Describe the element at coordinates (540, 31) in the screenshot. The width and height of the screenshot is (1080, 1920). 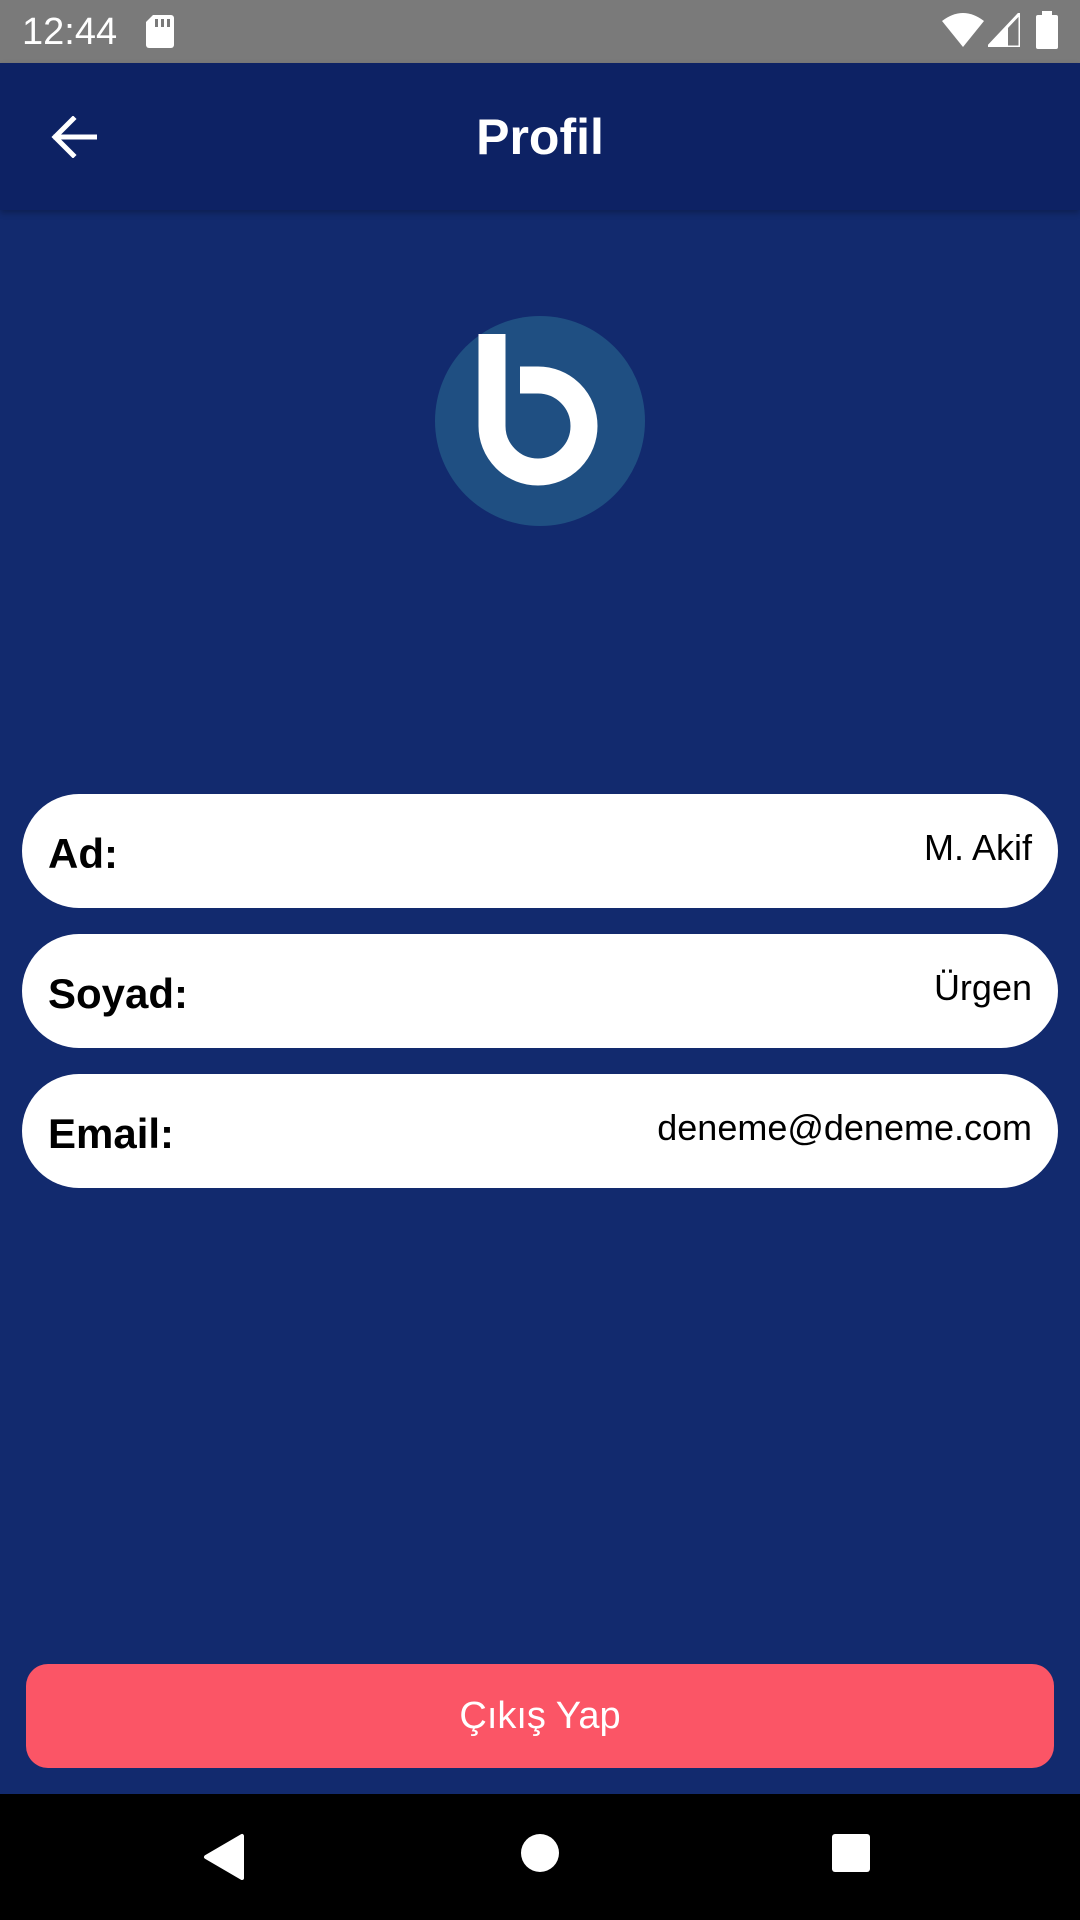
I see `status-bar: 12:44` at that location.